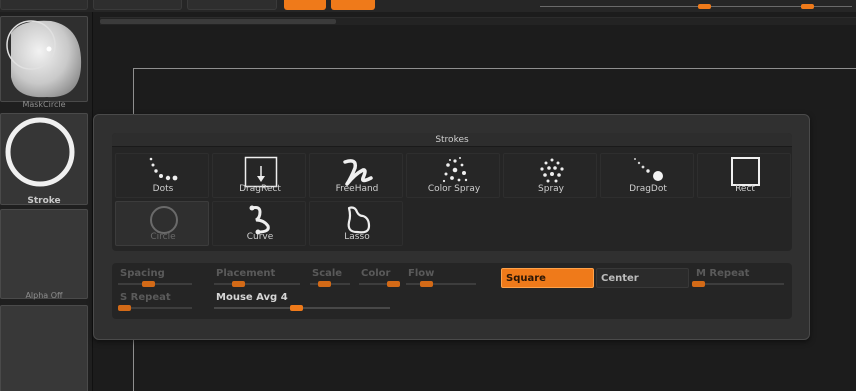  I want to click on stroke-label: DragDot, so click(648, 189).